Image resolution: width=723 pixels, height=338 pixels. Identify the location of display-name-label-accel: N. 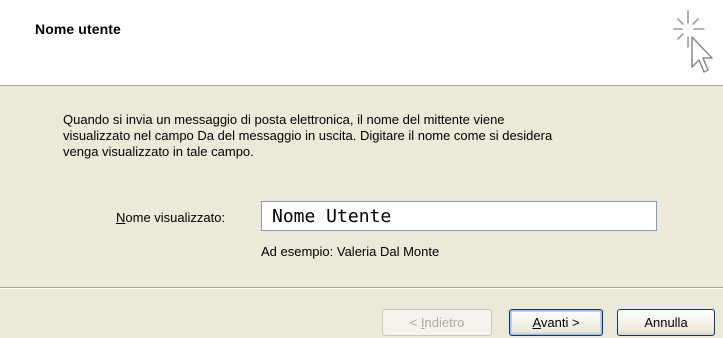
(121, 217).